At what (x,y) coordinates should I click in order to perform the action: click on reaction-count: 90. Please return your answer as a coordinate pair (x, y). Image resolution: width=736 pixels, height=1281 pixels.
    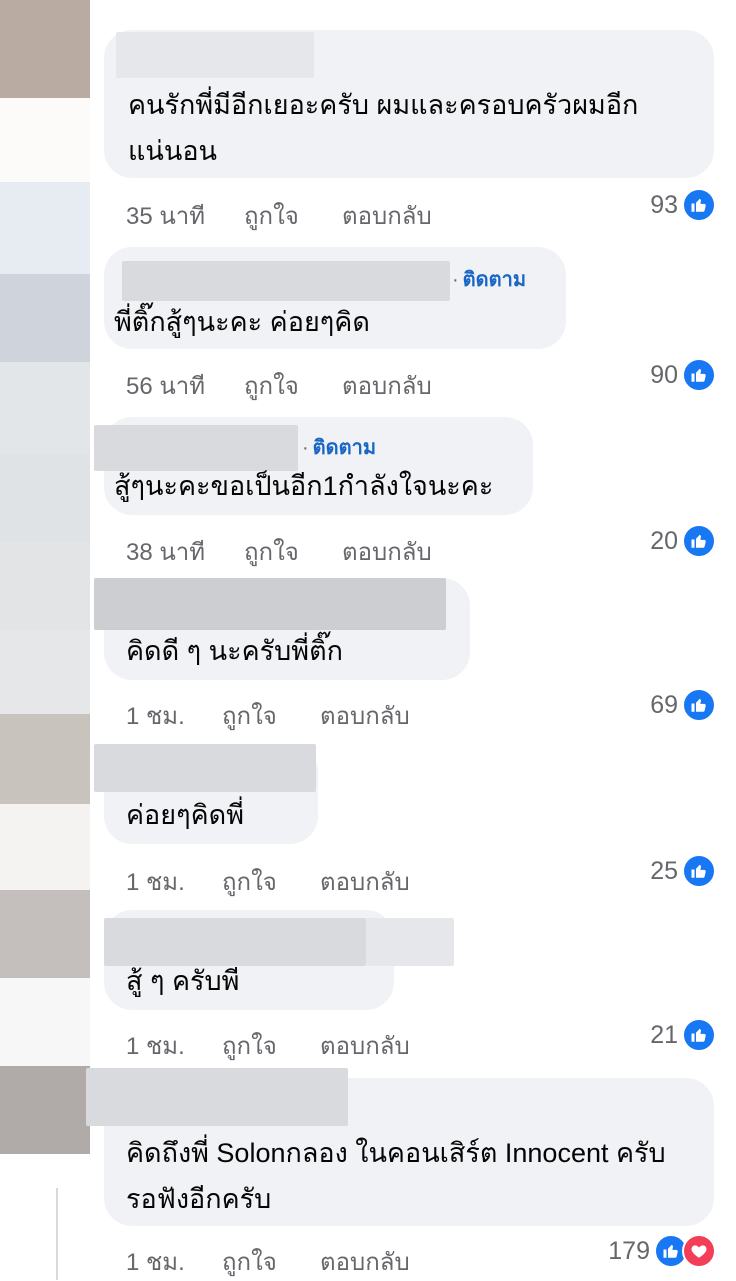
    Looking at the image, I should click on (683, 375).